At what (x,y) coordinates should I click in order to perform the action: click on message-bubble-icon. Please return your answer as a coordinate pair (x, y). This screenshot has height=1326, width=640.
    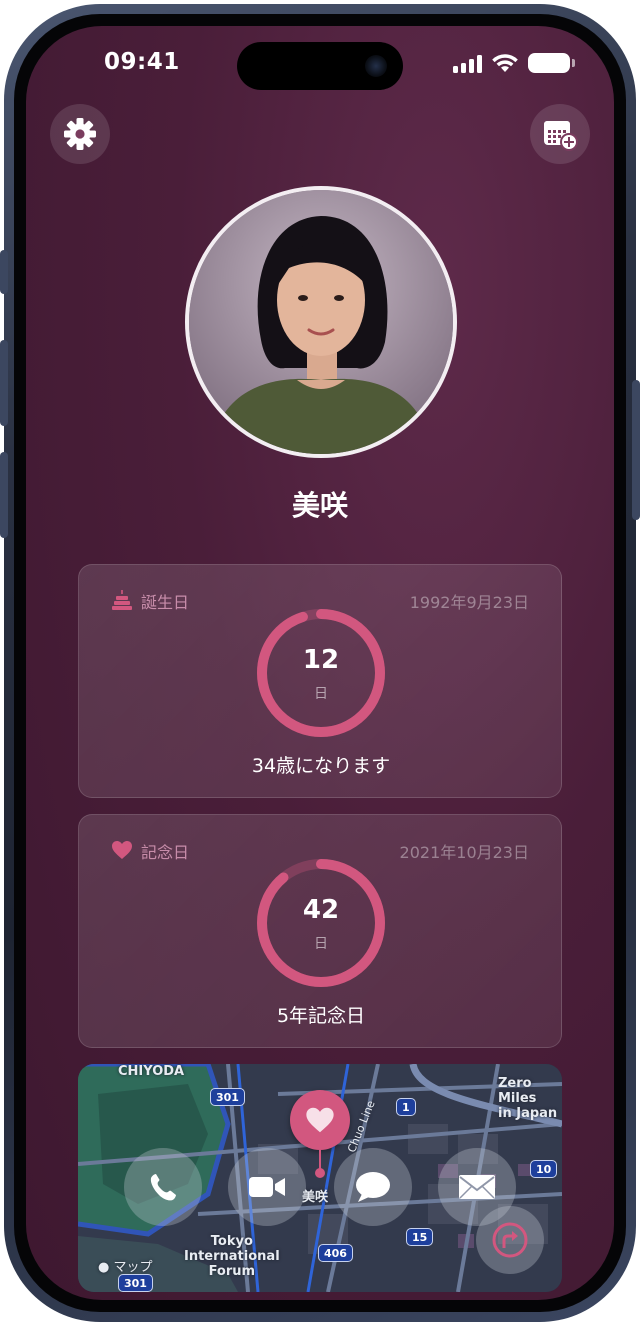
    Looking at the image, I should click on (373, 1187).